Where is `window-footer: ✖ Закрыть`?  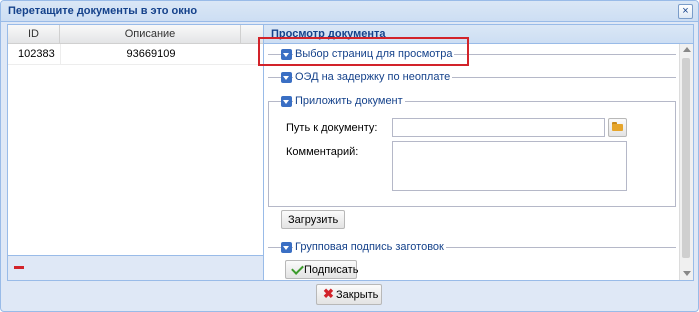 window-footer: ✖ Закрыть is located at coordinates (349, 296).